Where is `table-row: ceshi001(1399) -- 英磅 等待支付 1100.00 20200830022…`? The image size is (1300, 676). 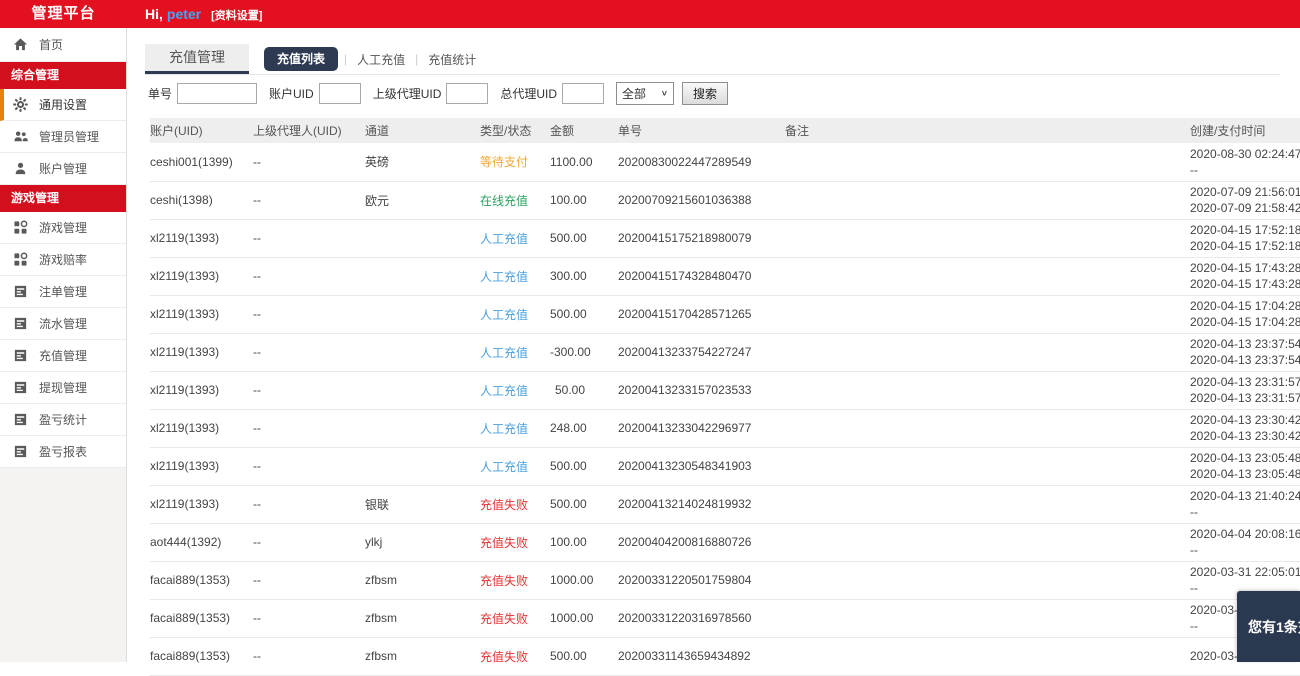
table-row: ceshi001(1399) -- 英磅 等待支付 1100.00 20200830022… is located at coordinates (725, 162).